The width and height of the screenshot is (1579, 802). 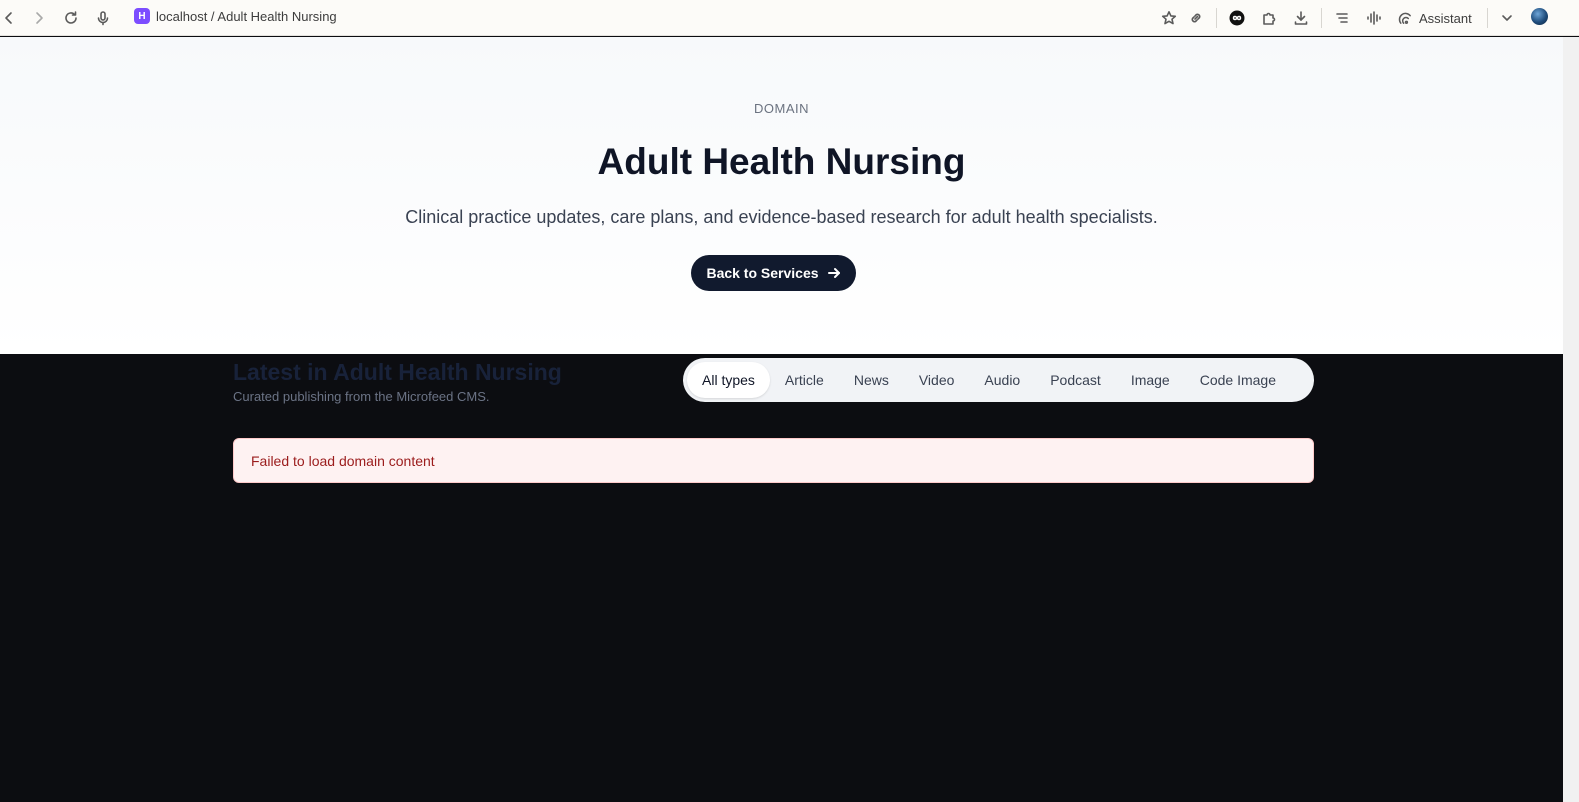 What do you see at coordinates (1539, 16) in the screenshot?
I see `profile-avatar` at bounding box center [1539, 16].